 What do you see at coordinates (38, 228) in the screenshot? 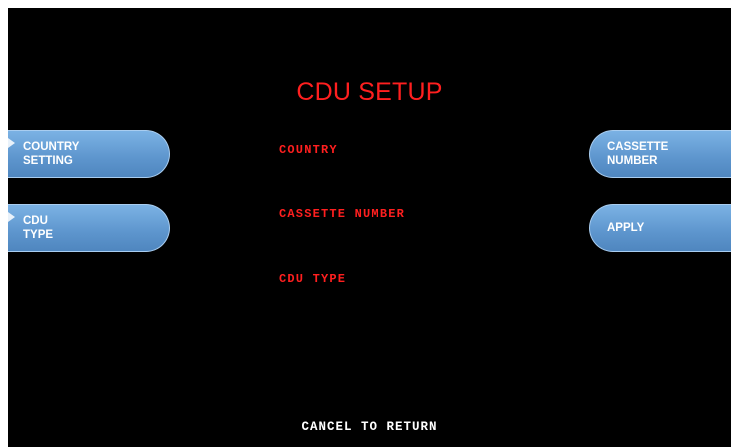
I see `cdu-type-label: CDU TYPE` at bounding box center [38, 228].